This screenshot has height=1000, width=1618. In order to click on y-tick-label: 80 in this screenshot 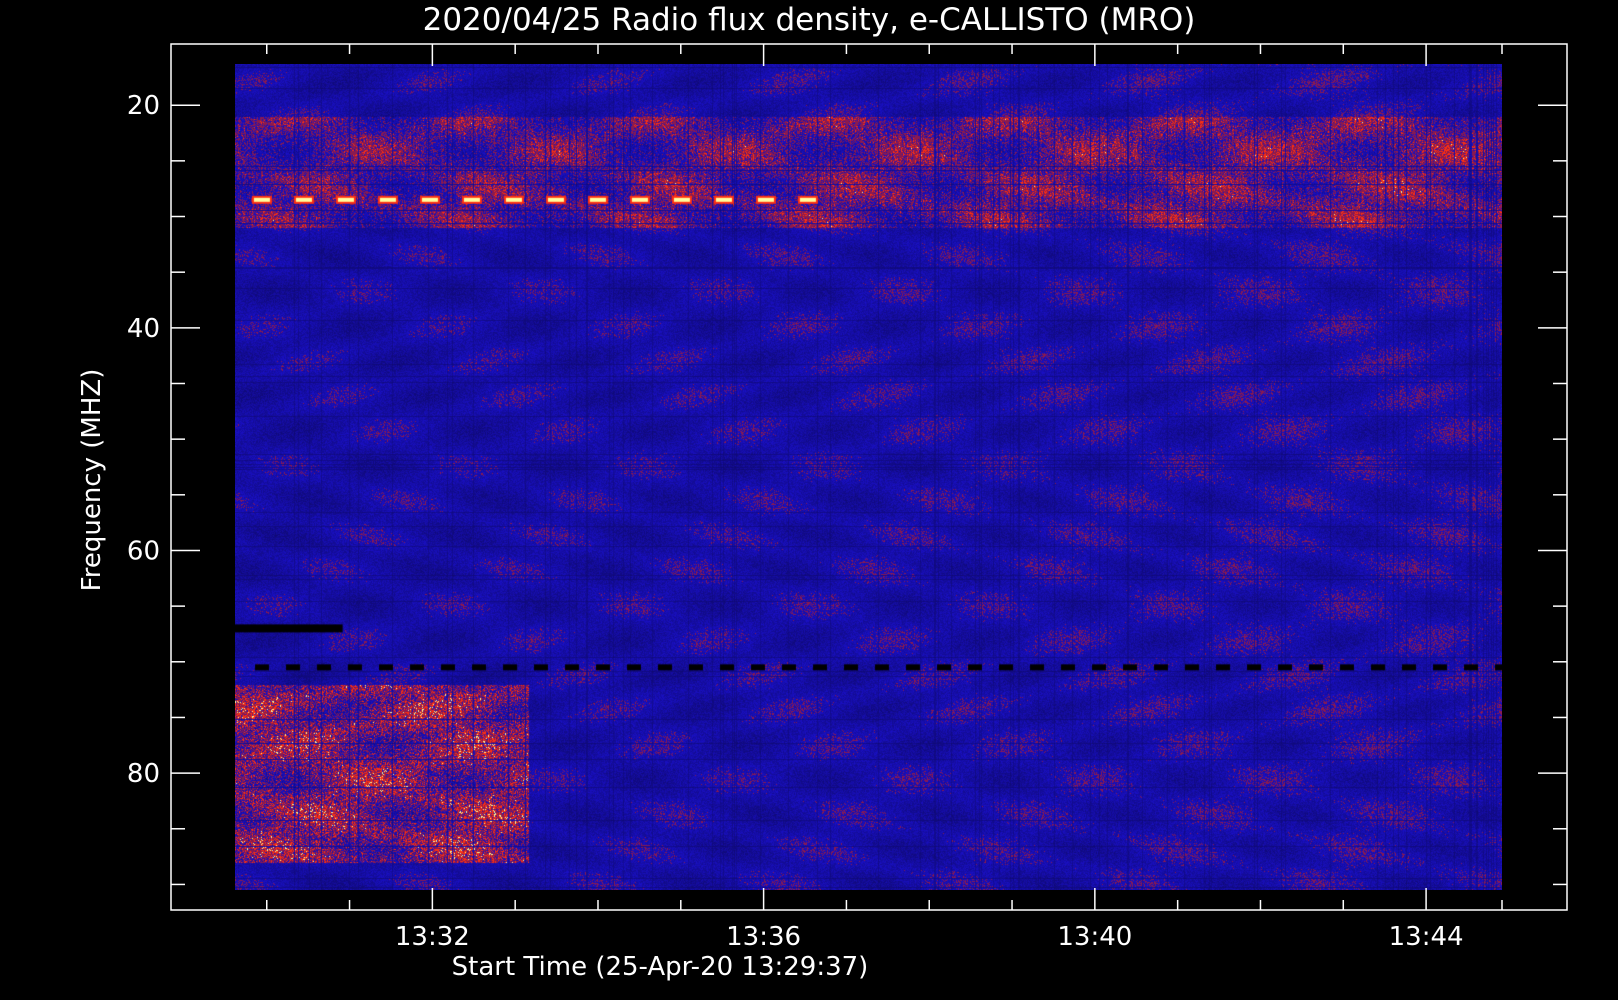, I will do `click(143, 774)`.